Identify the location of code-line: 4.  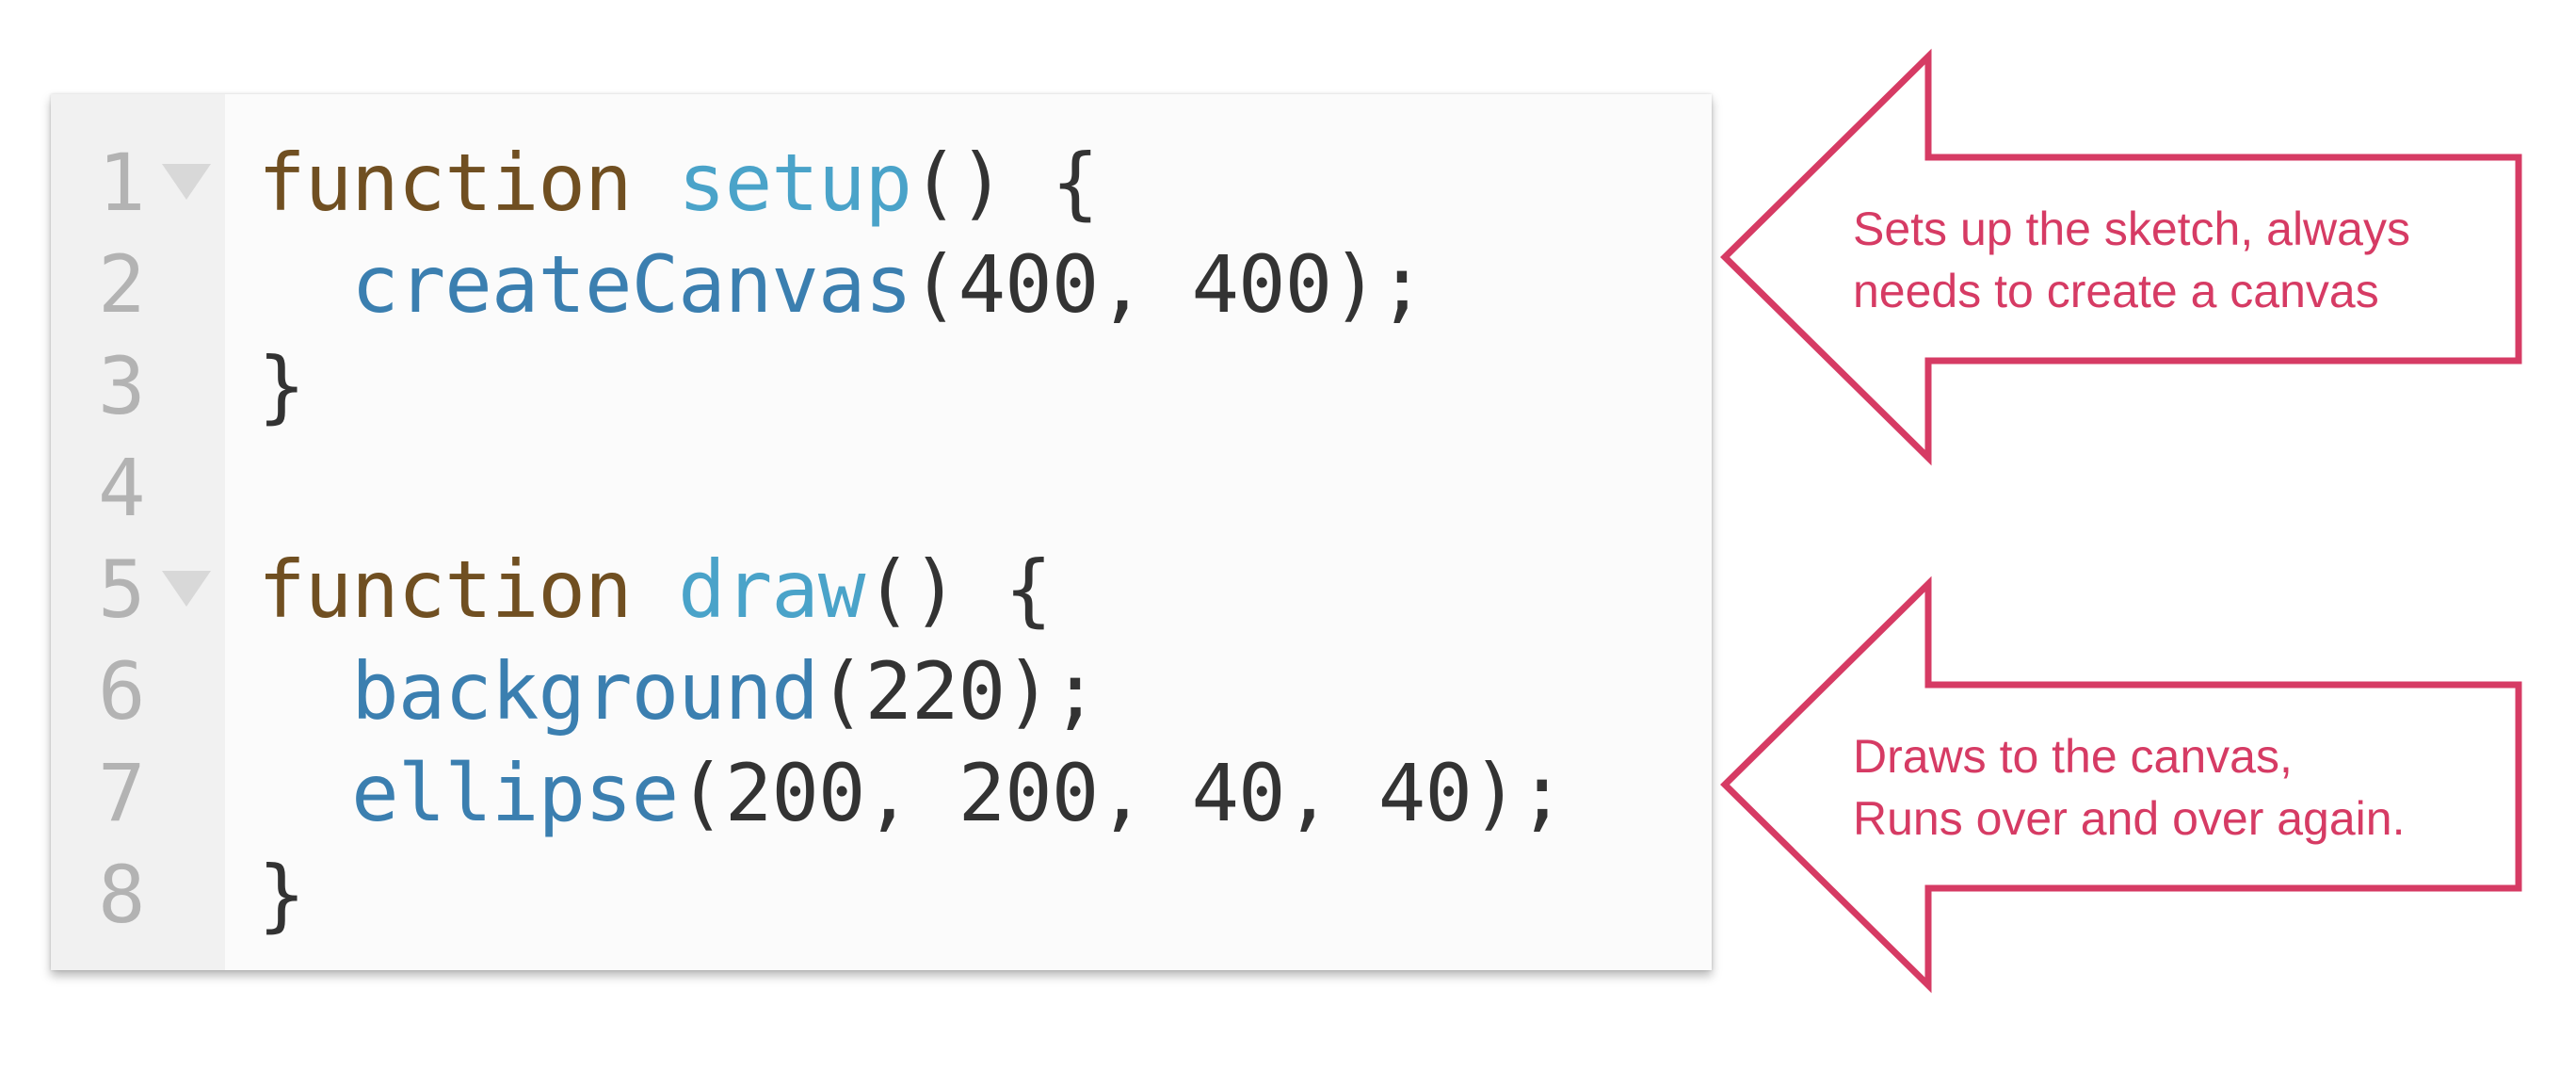
(881, 488).